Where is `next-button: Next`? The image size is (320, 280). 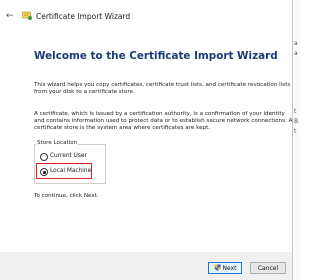
next-button: Next is located at coordinates (225, 268).